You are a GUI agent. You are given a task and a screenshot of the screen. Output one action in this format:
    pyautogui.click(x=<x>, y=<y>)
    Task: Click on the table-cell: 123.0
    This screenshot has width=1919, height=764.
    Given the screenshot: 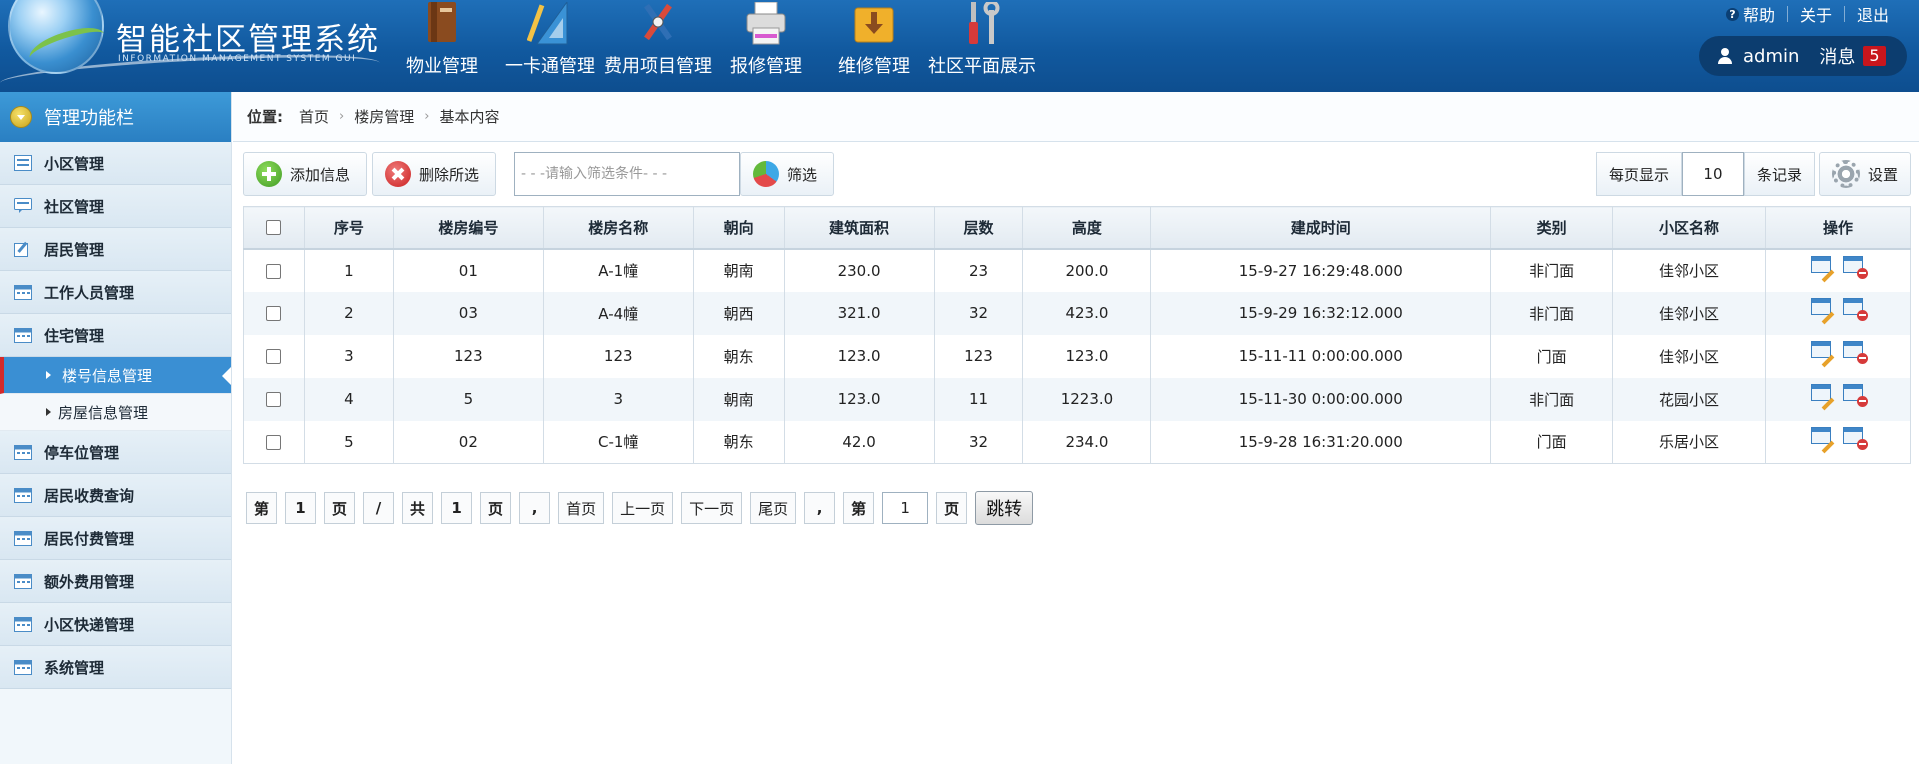 What is the action you would take?
    pyautogui.click(x=859, y=399)
    